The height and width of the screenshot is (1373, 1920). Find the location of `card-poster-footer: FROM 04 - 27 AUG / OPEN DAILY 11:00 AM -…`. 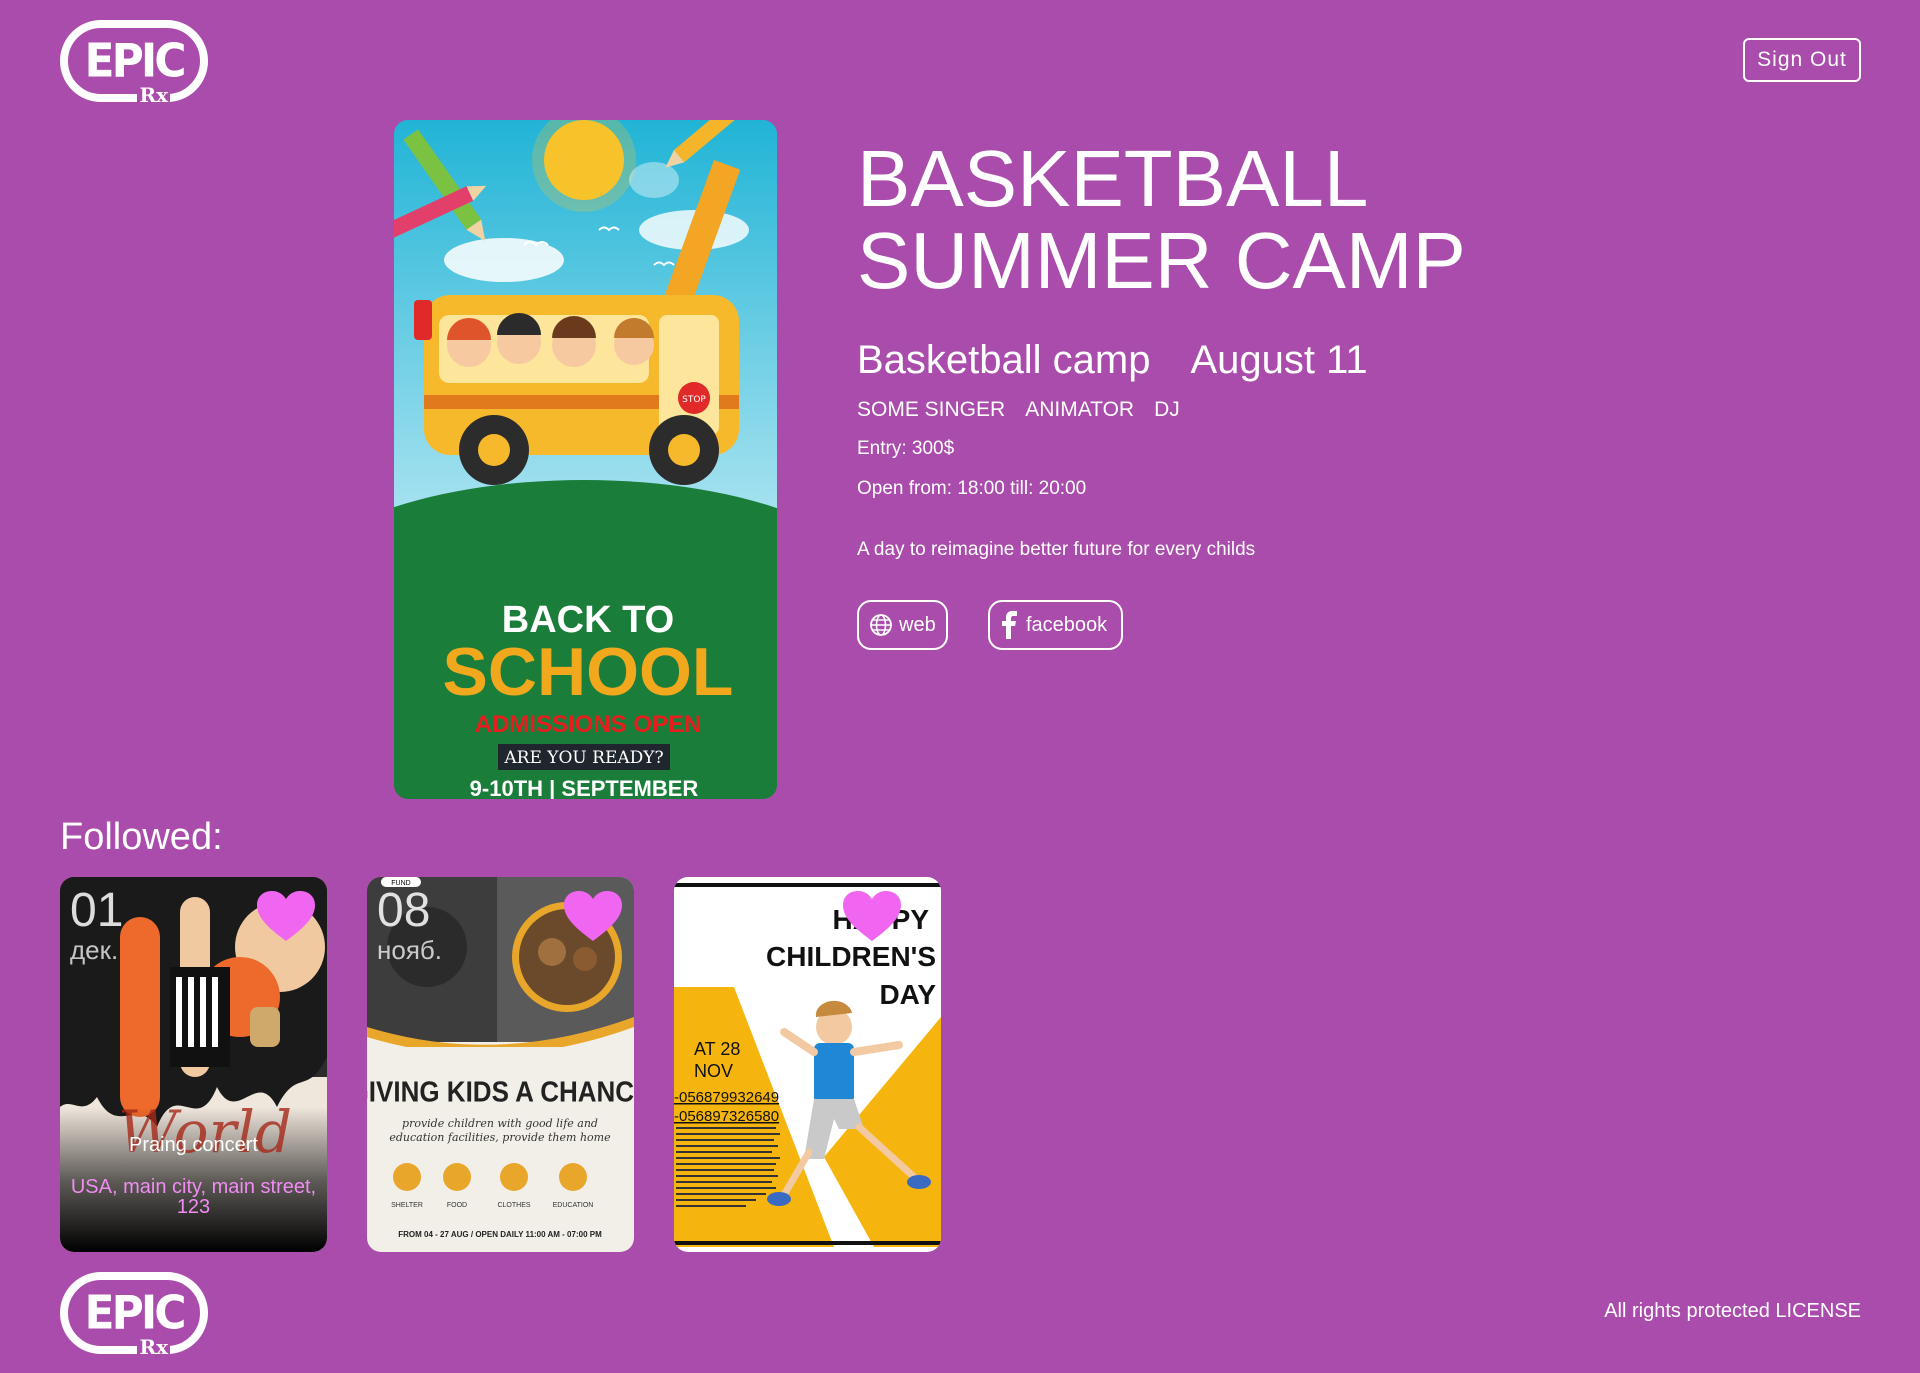

card-poster-footer: FROM 04 - 27 AUG / OPEN DAILY 11:00 AM -… is located at coordinates (500, 1234).